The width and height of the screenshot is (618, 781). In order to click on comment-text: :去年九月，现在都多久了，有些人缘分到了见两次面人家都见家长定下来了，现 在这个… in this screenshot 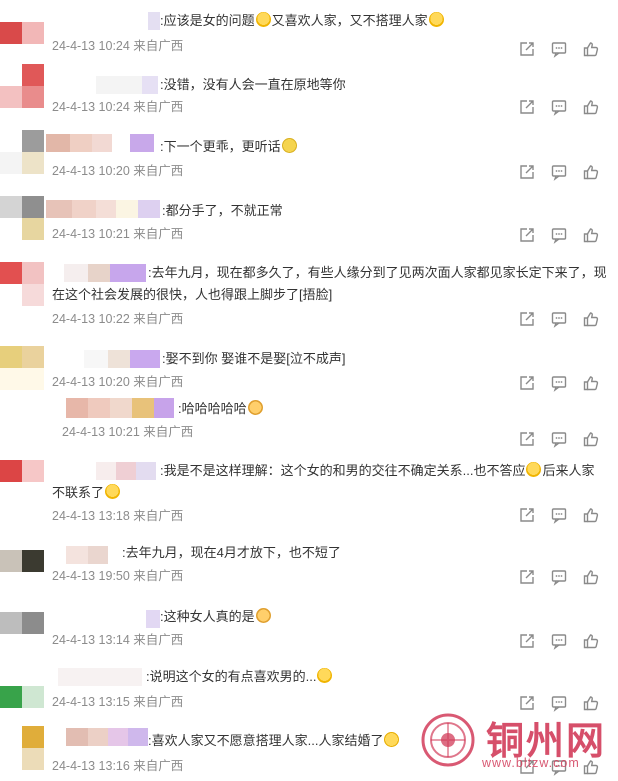, I will do `click(332, 284)`.